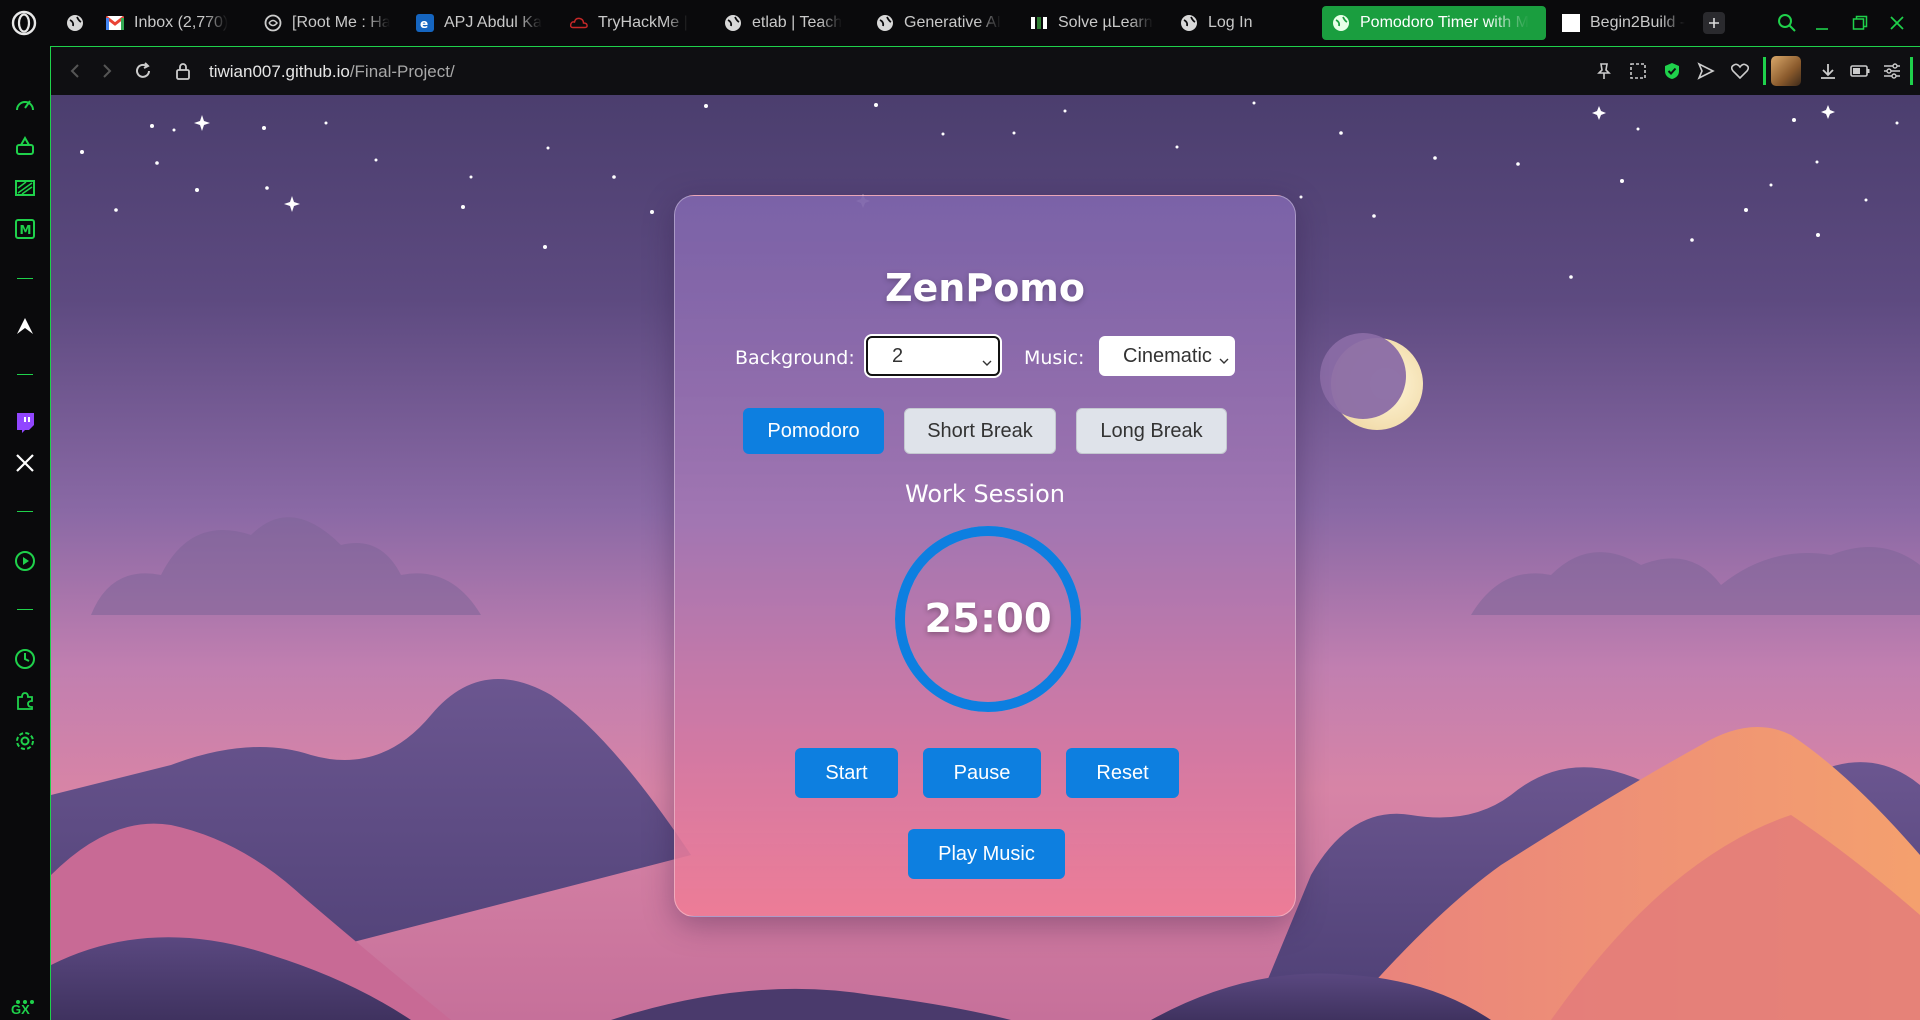 This screenshot has width=1920, height=1020. Describe the element at coordinates (25, 741) in the screenshot. I see `settings-icon` at that location.